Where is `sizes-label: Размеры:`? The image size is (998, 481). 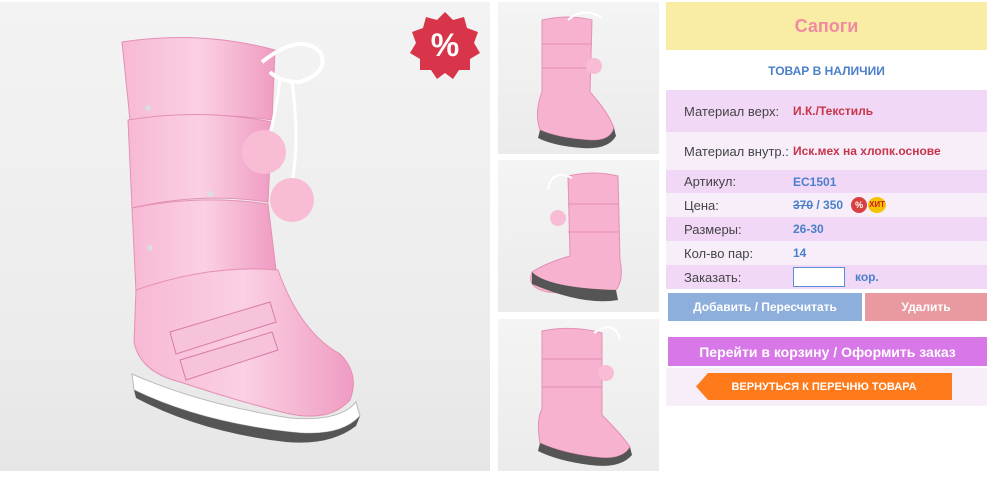
sizes-label: Размеры: is located at coordinates (713, 229).